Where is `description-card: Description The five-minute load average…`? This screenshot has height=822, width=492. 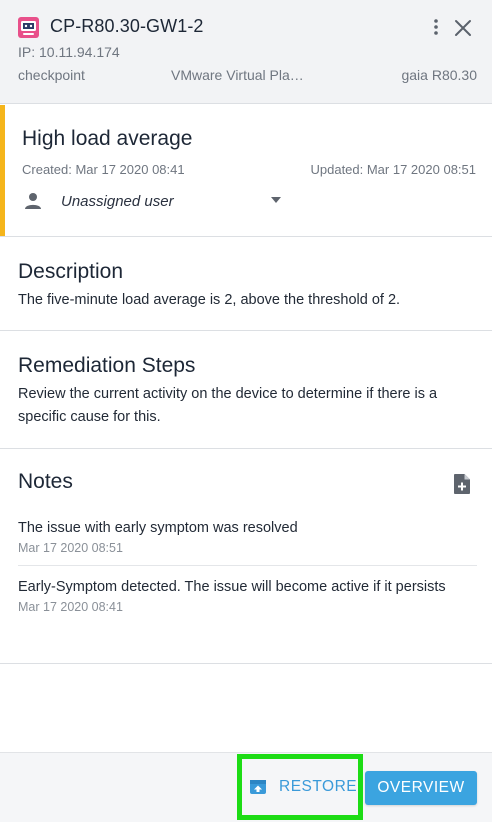 description-card: Description The five-minute load average… is located at coordinates (246, 284).